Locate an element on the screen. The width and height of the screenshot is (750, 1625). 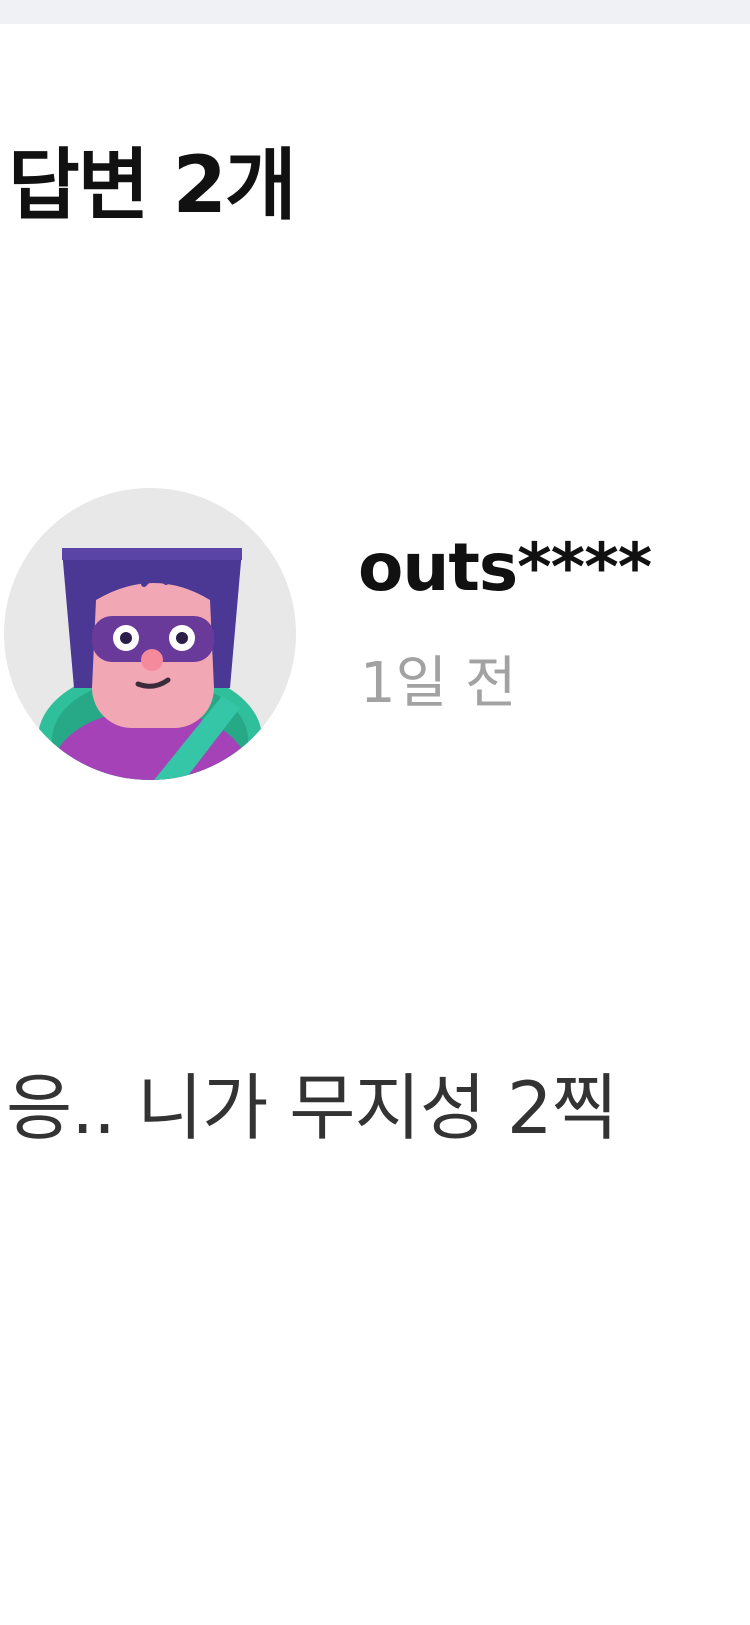
answer-timestamp: 1일 전 is located at coordinates (438, 683).